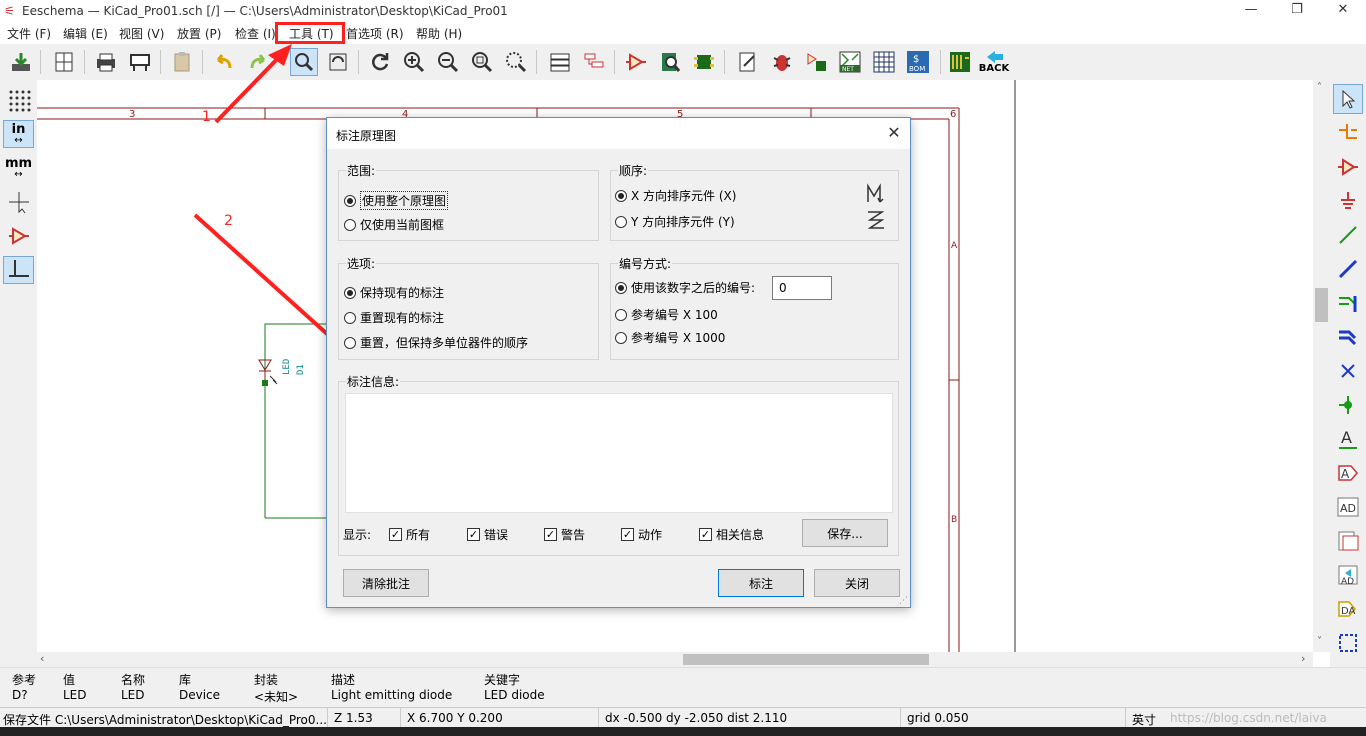 This screenshot has height=736, width=1366. Describe the element at coordinates (29, 33) in the screenshot. I see `menu-file: 文件 (F)` at that location.